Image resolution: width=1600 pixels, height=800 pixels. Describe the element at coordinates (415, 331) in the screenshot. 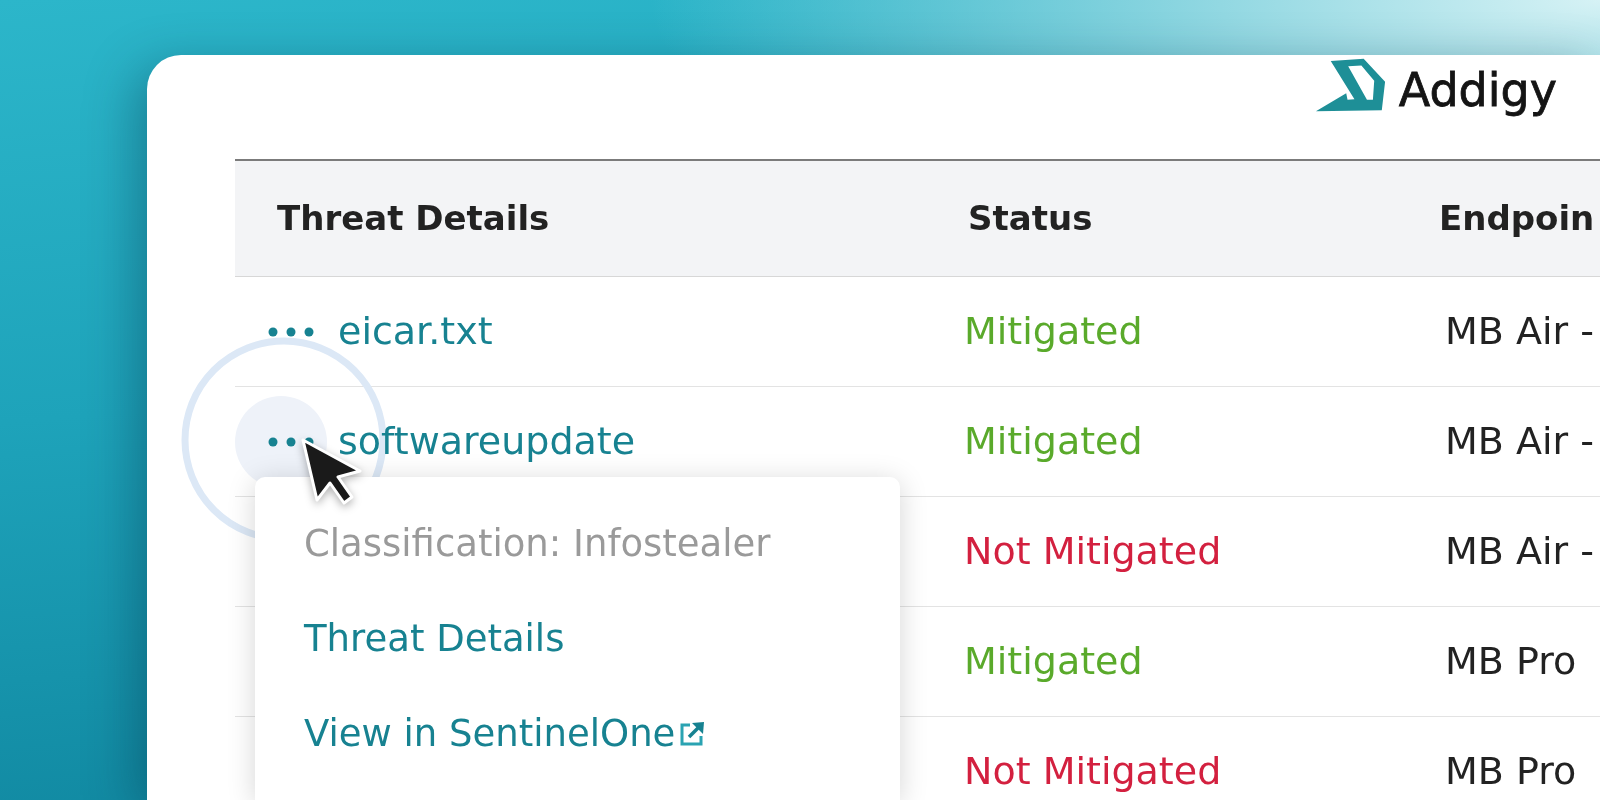

I see `threat-link: eicar.txt` at that location.